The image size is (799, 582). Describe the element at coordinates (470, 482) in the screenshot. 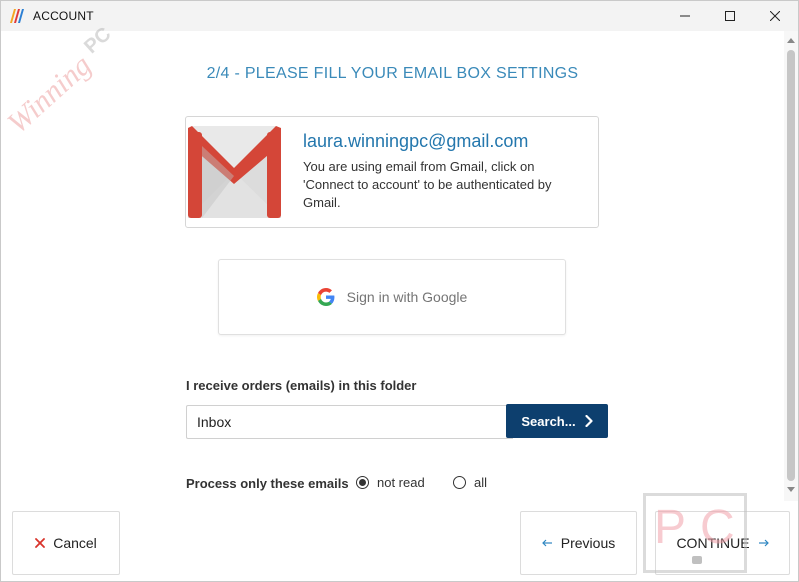

I see `radio-all: all` at that location.